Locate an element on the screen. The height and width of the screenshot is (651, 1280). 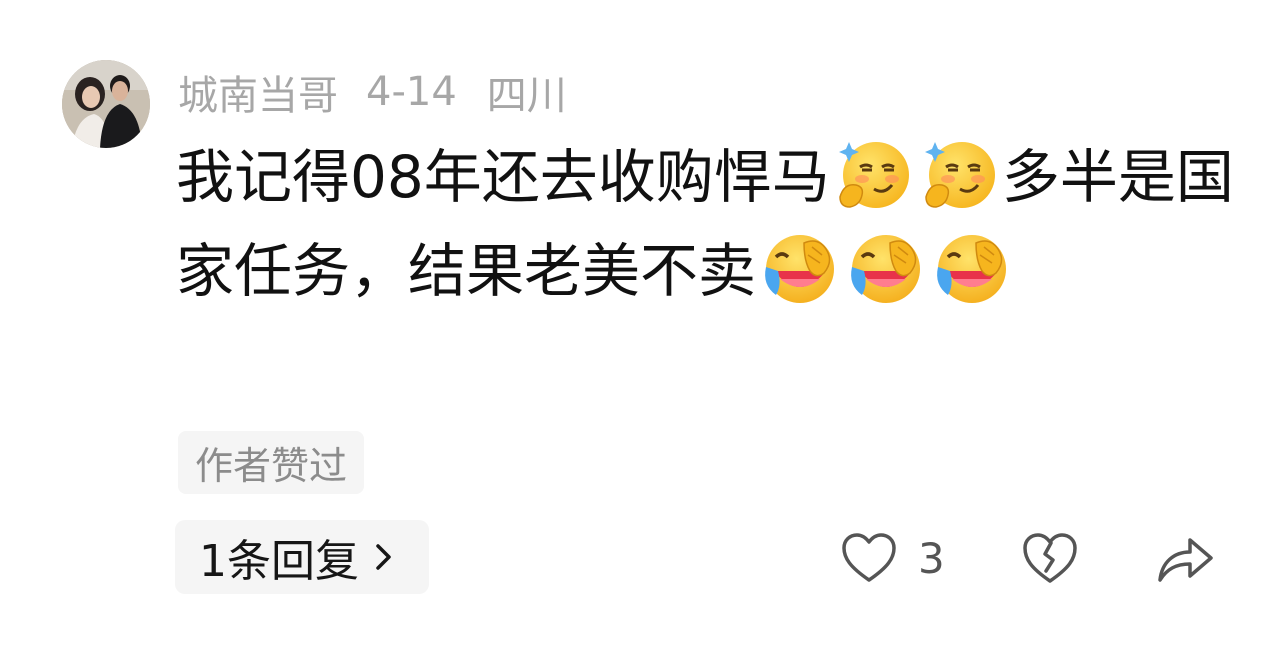
view-replies-button: 1条回复 is located at coordinates (302, 557).